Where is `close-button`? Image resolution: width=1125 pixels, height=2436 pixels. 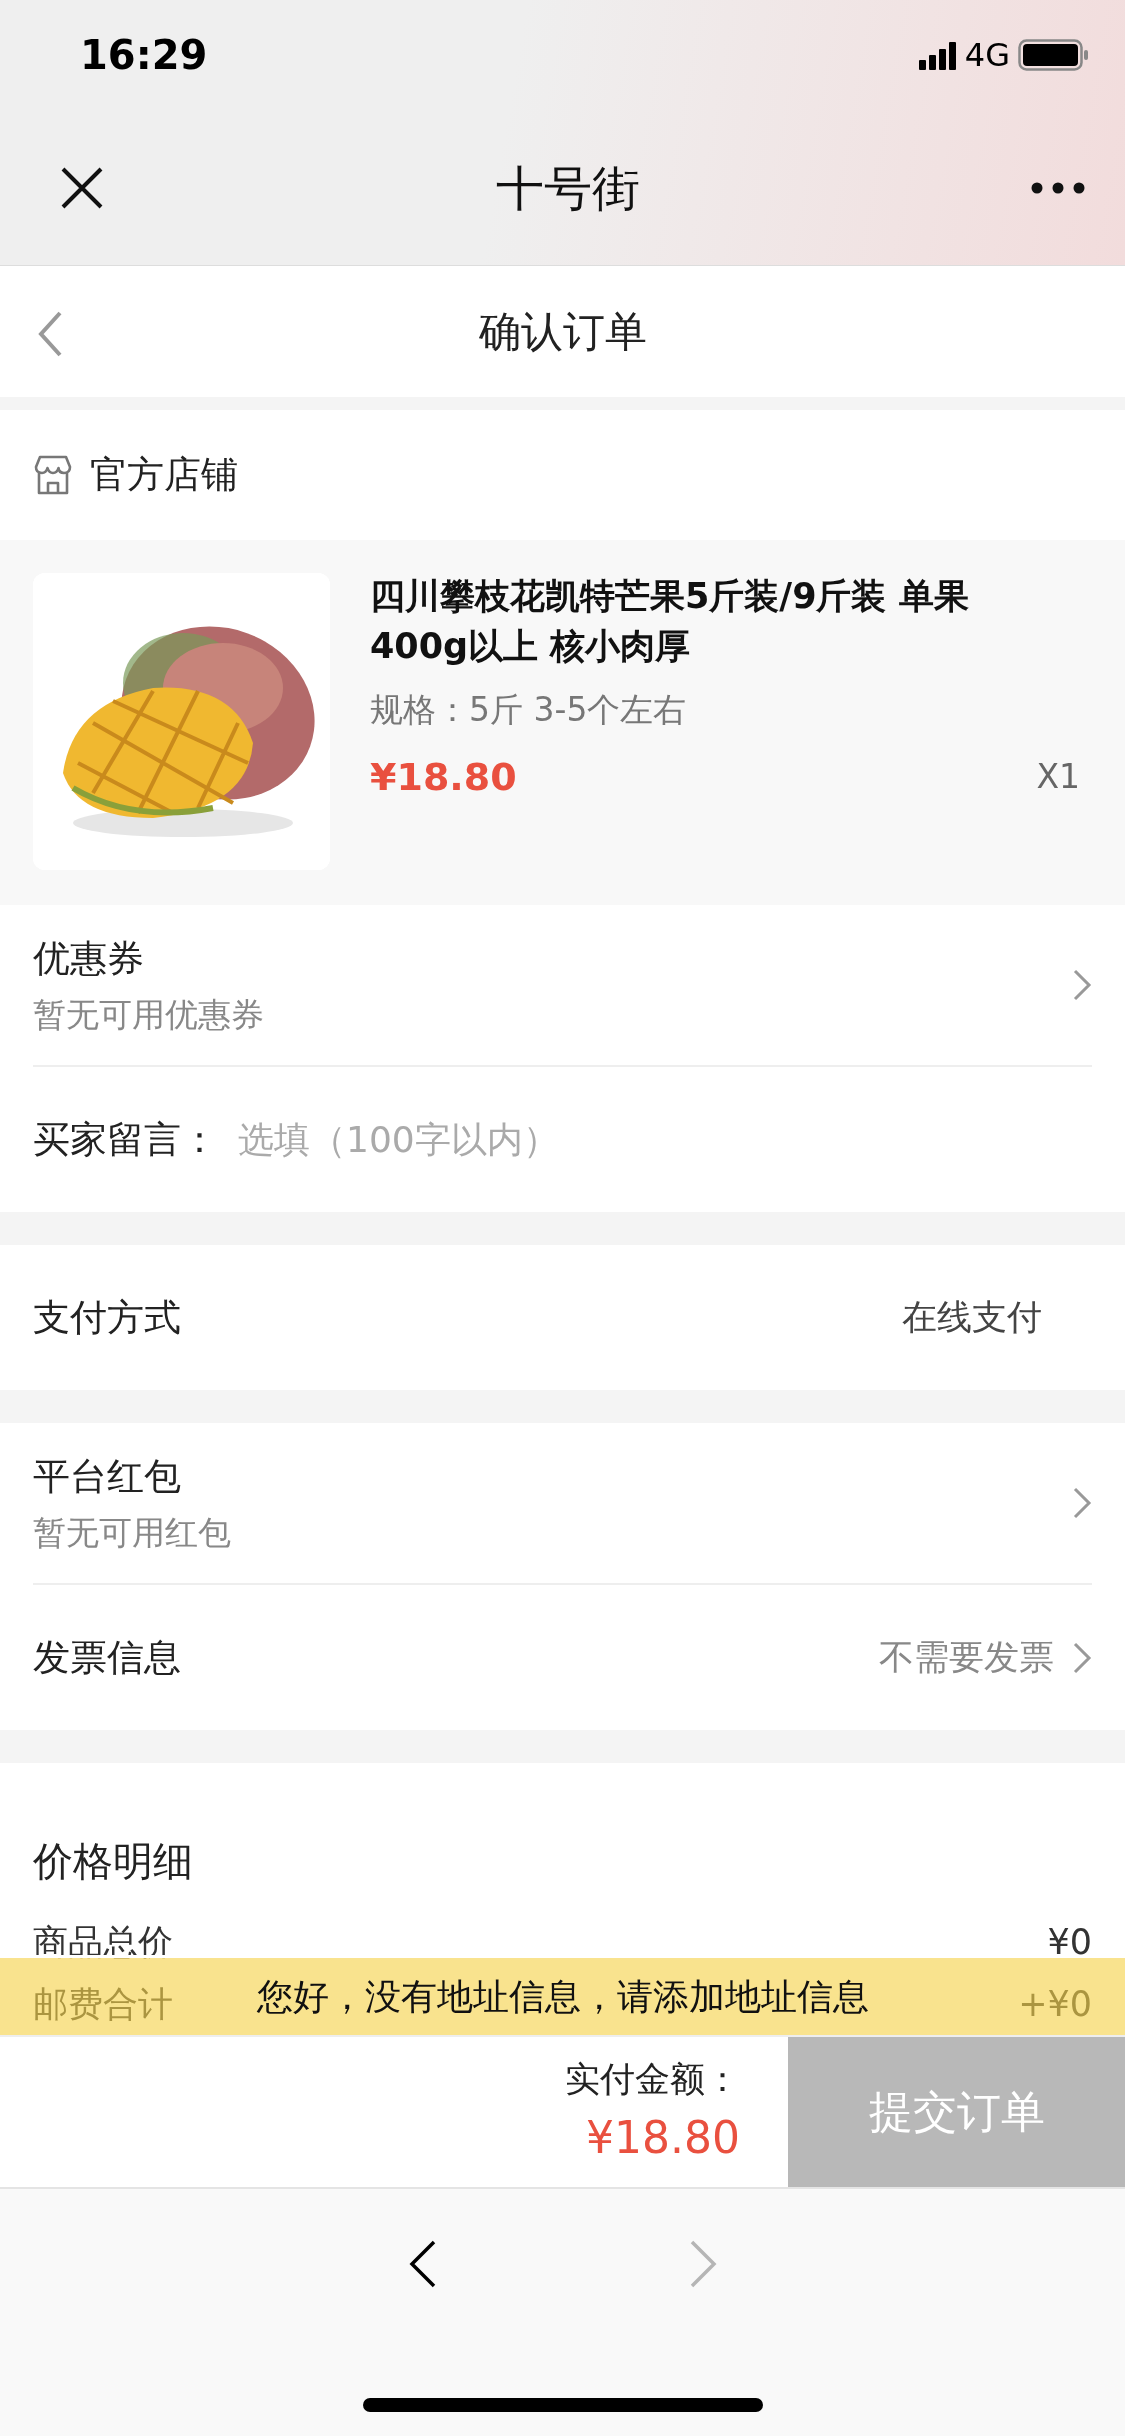 close-button is located at coordinates (82, 187).